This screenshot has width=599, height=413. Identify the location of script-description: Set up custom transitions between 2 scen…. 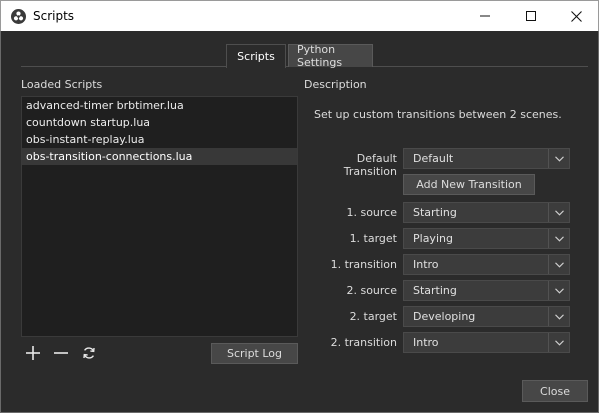
(438, 114).